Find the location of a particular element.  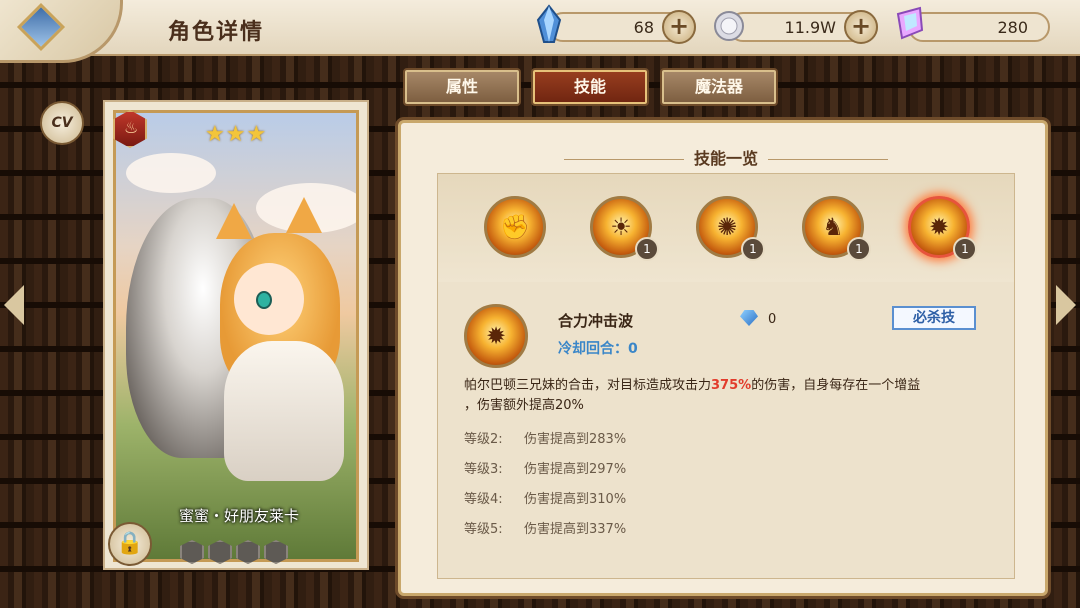

tab-skills: 技能 is located at coordinates (590, 87).